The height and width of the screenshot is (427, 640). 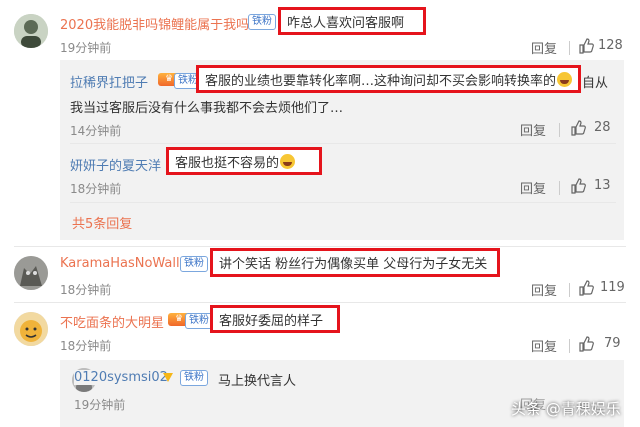 I want to click on like-count: 128, so click(x=610, y=45).